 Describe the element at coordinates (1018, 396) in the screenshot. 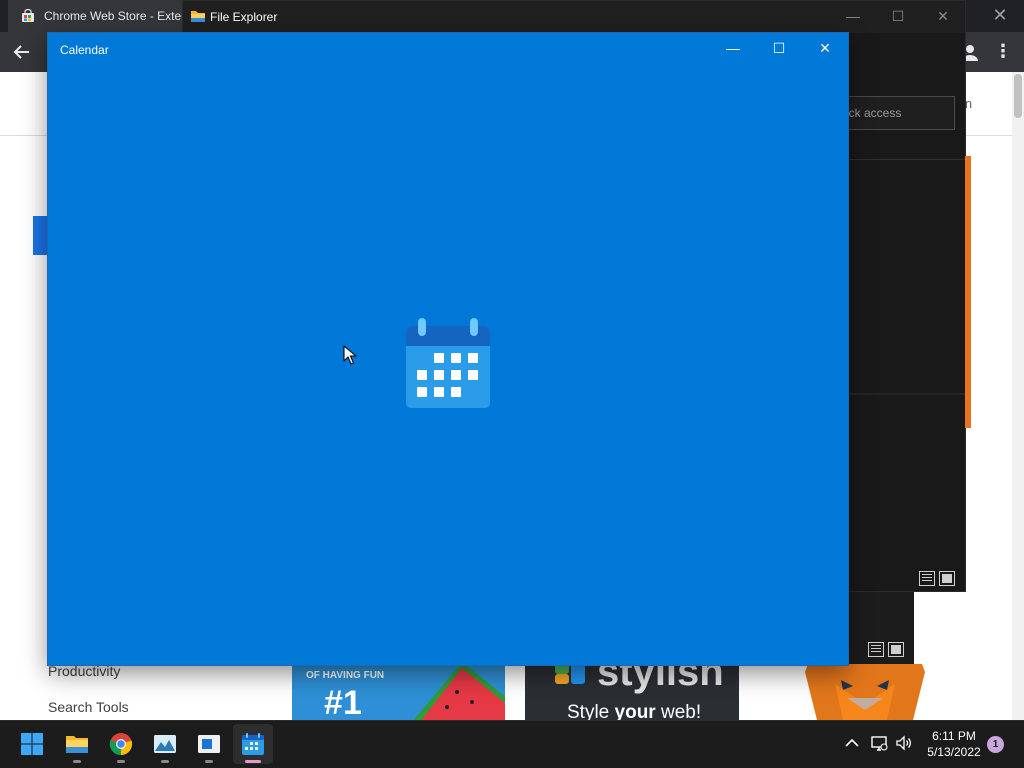

I see `chrome-scrollbar` at that location.